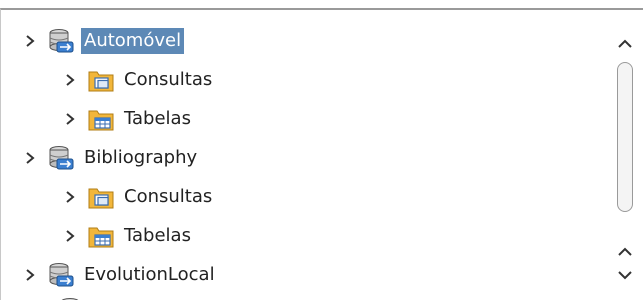 The height and width of the screenshot is (300, 643). I want to click on vertical-scrollbar, so click(625, 155).